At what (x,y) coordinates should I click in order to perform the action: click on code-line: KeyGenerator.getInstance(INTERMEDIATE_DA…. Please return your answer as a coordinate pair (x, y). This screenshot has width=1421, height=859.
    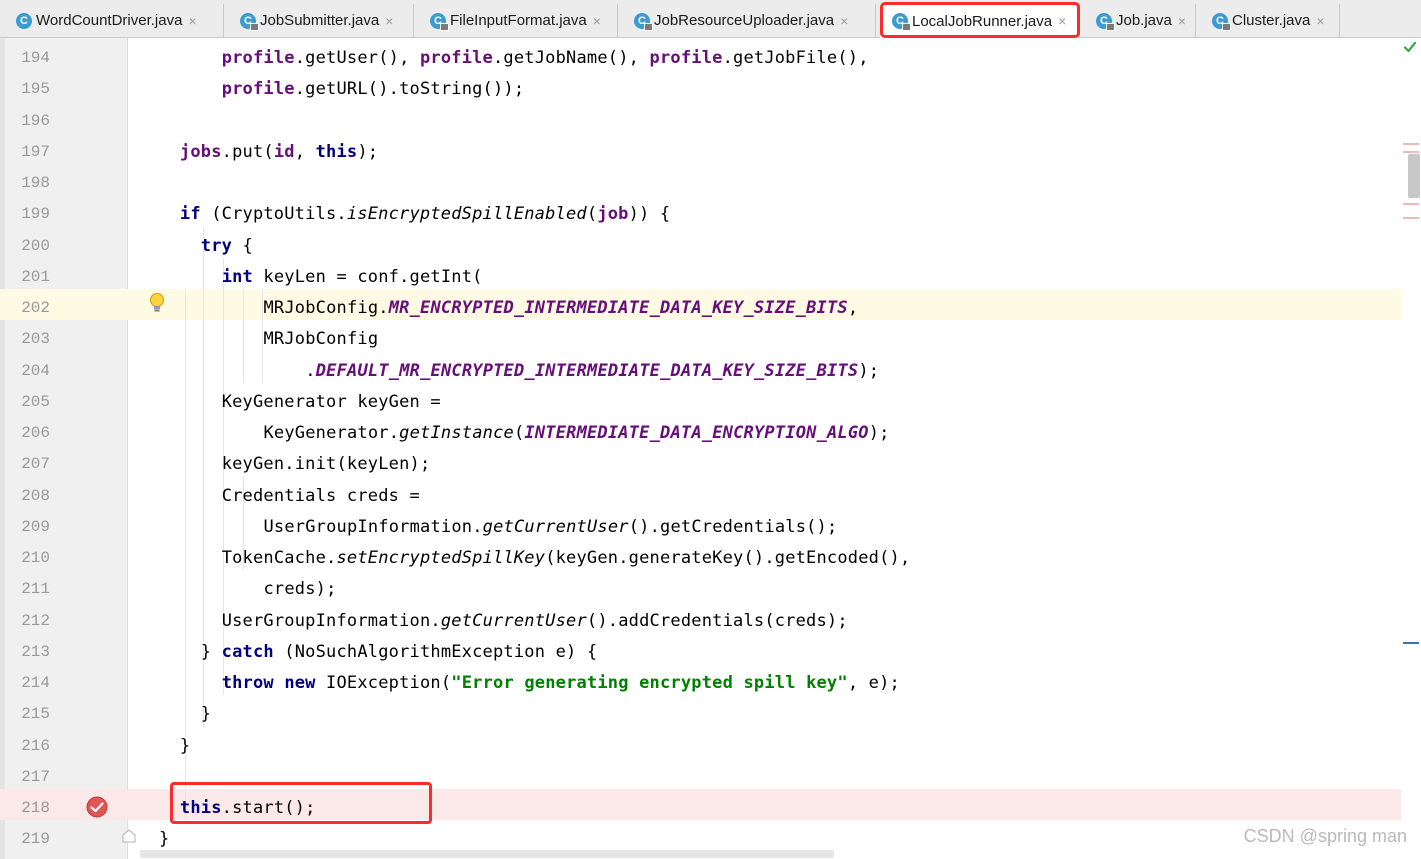
    Looking at the image, I should click on (577, 433).